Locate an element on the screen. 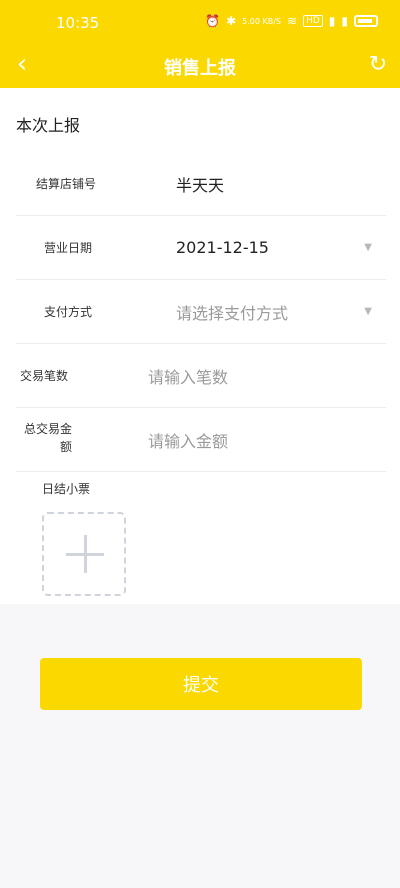  signal-icon: ▮ is located at coordinates (332, 21).